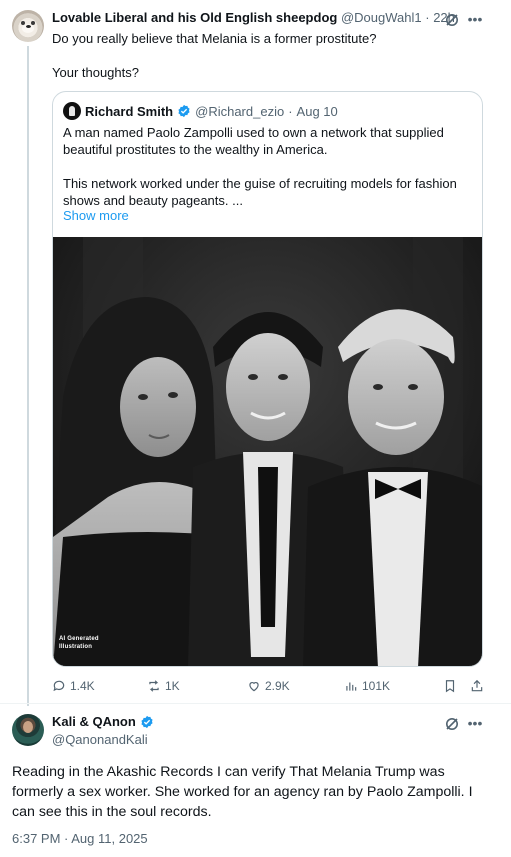  I want to click on quote-display-name: Richard Smith, so click(129, 111).